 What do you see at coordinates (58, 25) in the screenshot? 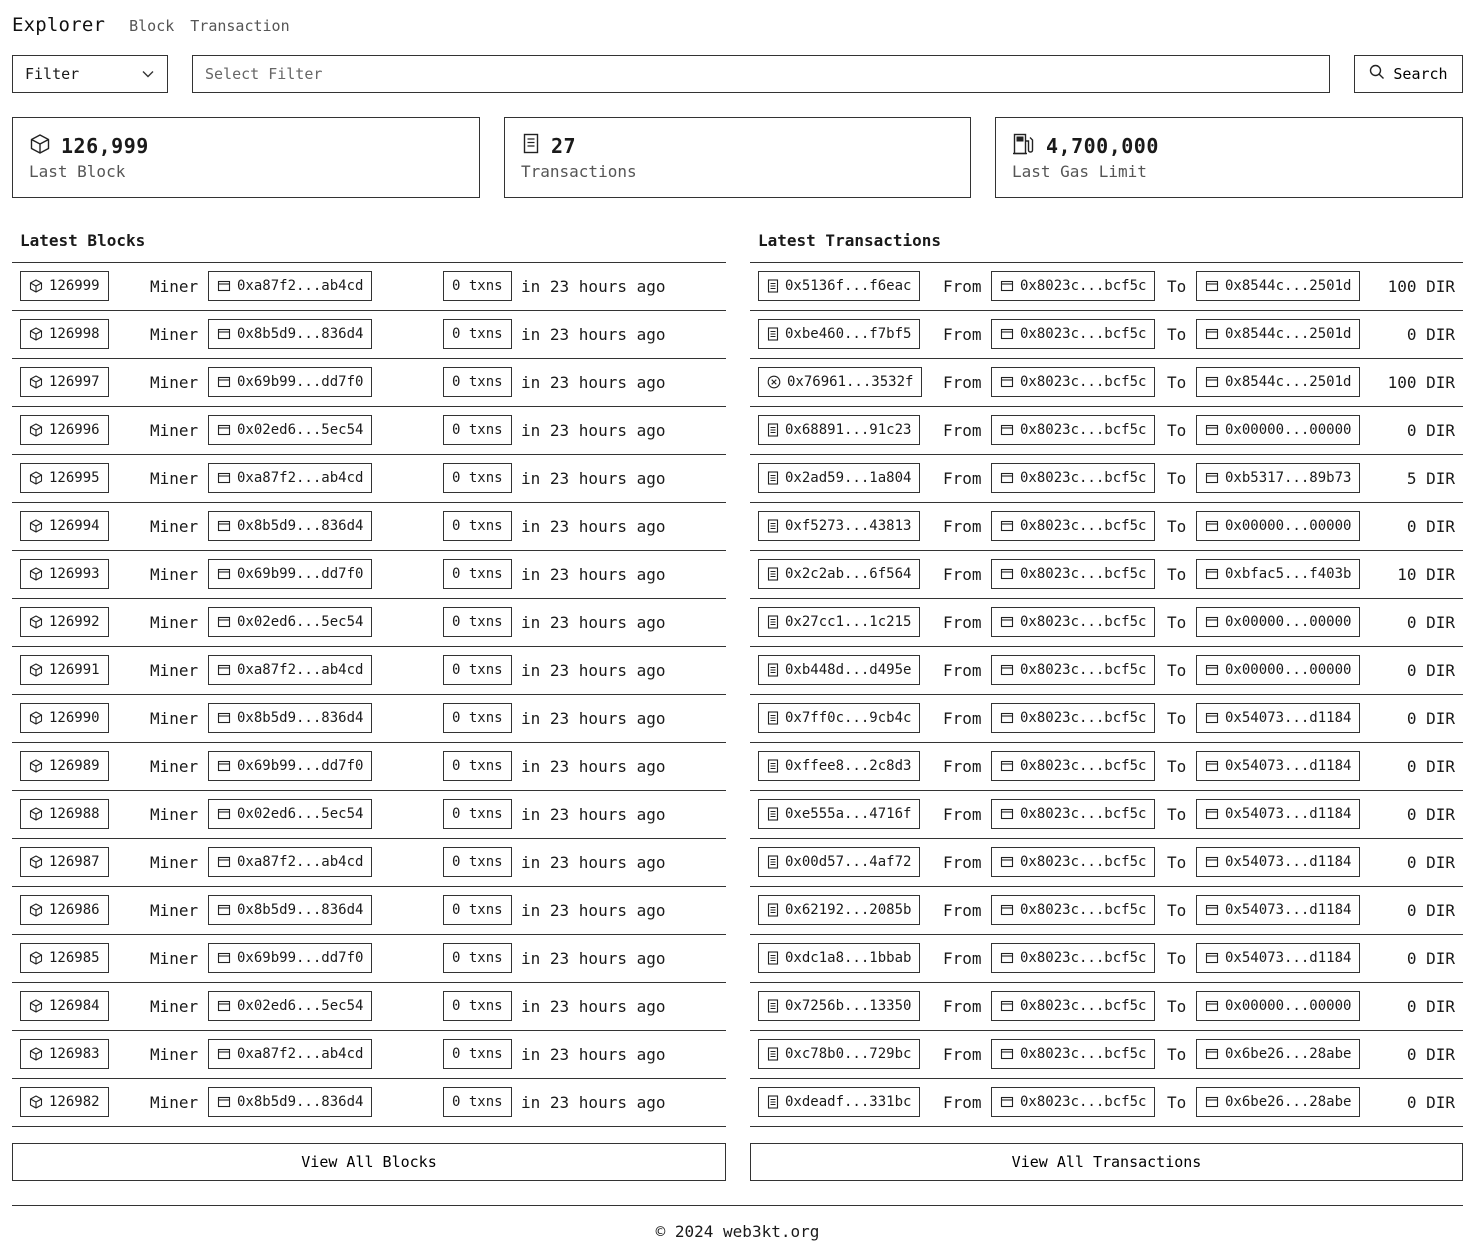
I see `brand-title: Explorer` at bounding box center [58, 25].